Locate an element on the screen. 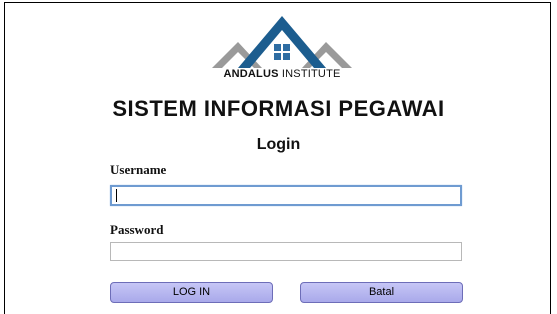  logo-text-bold: ANDALUS is located at coordinates (251, 74).